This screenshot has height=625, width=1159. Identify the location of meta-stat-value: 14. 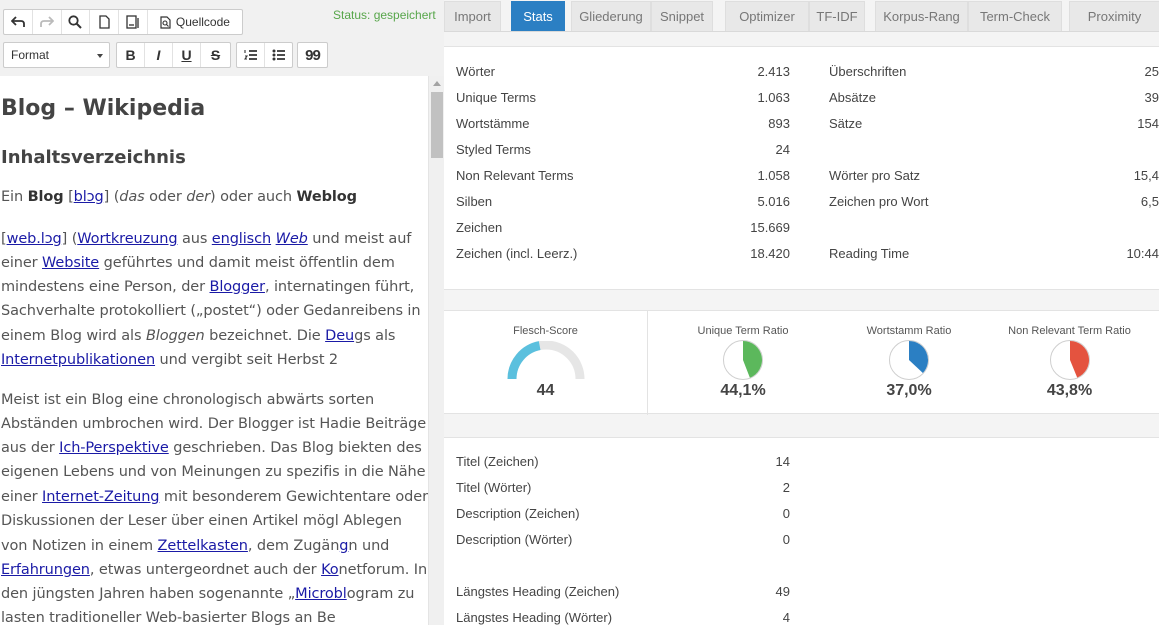
(782, 461).